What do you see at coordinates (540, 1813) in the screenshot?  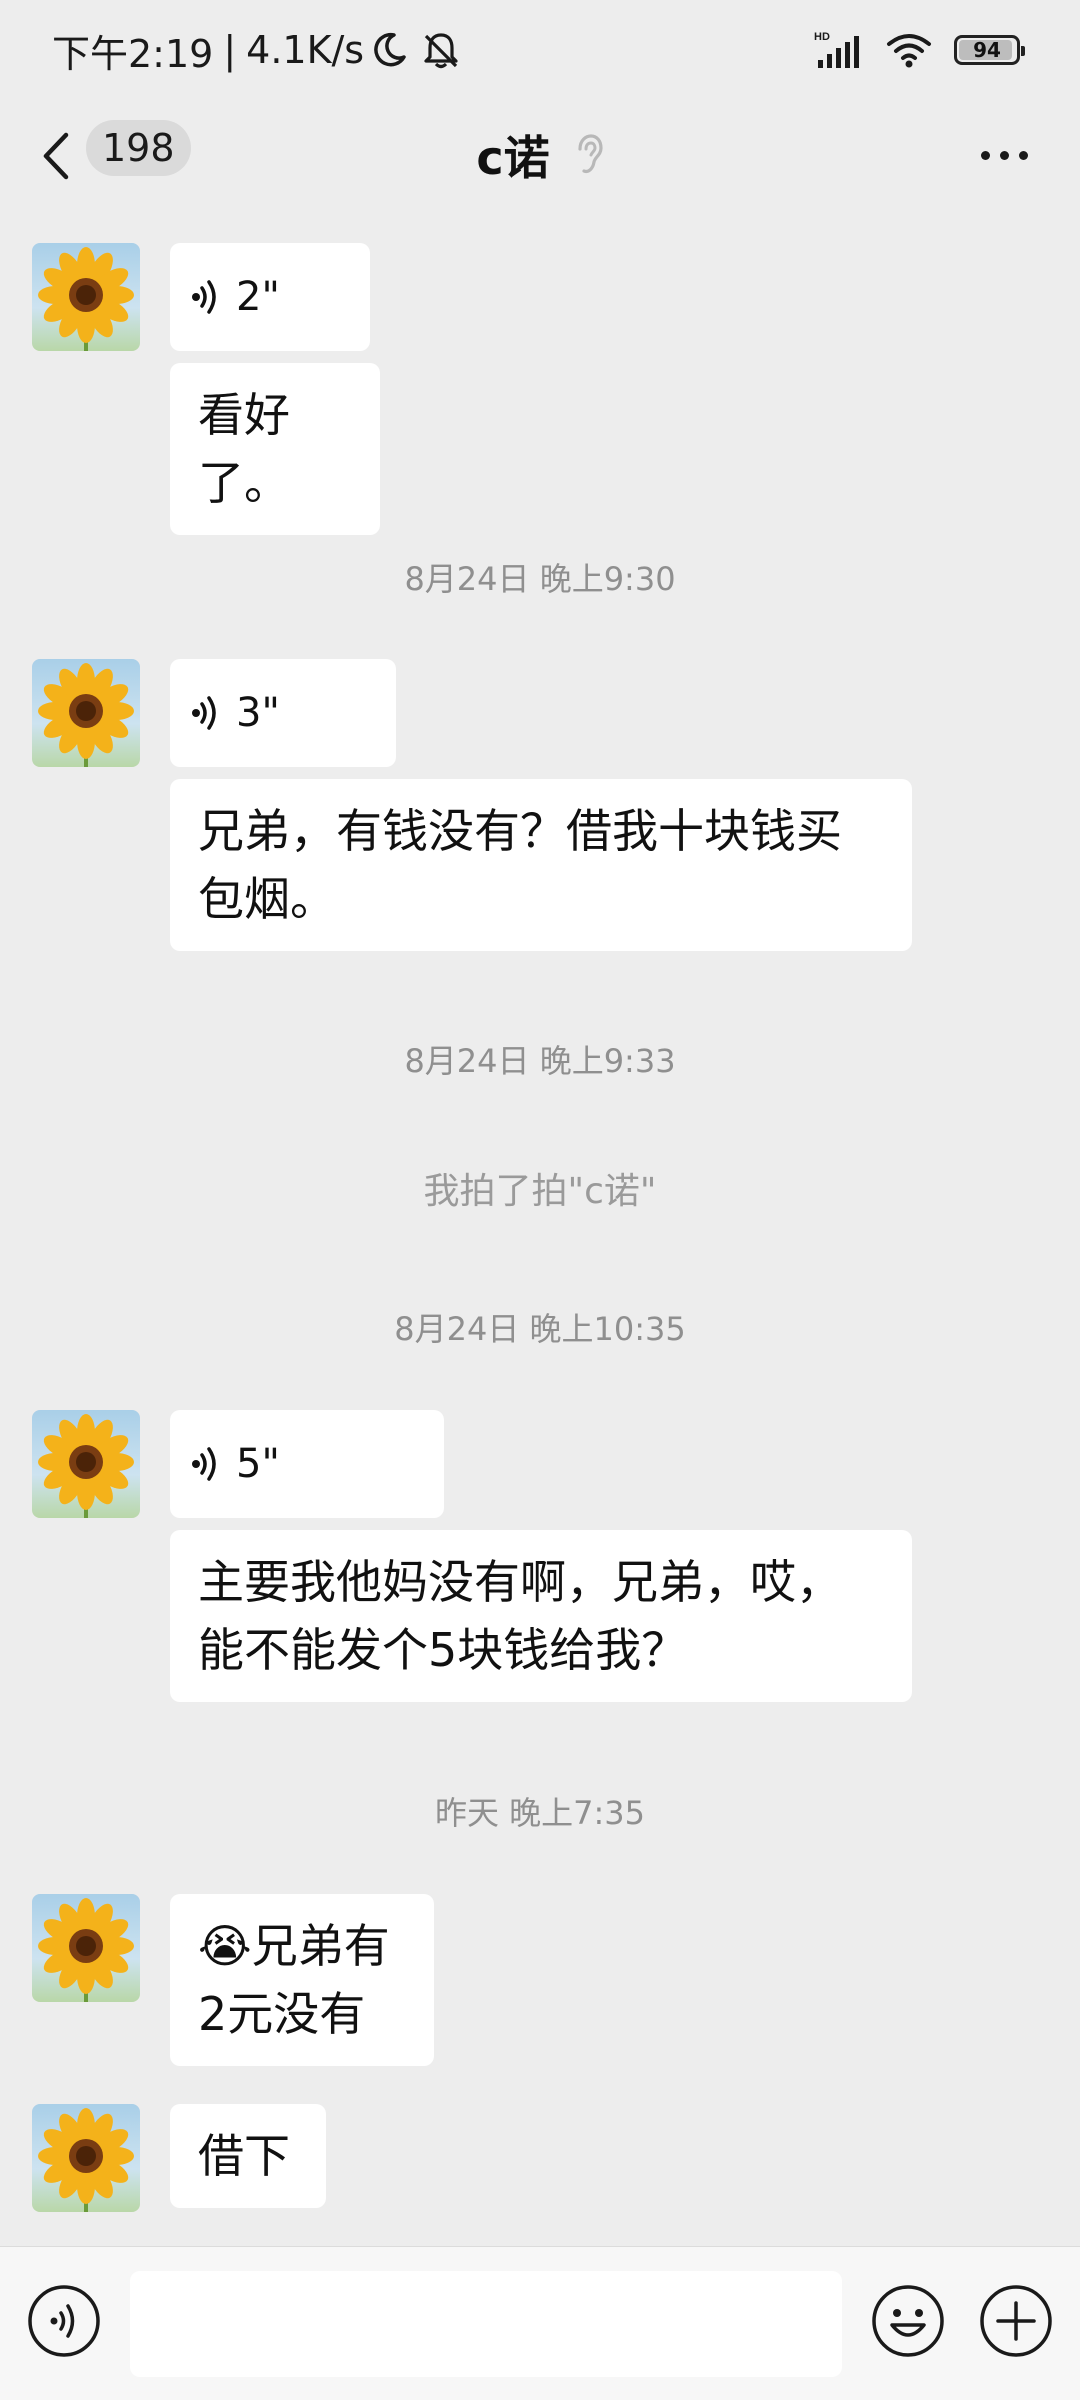 I see `timestamp: 昨天 晚上7:35` at bounding box center [540, 1813].